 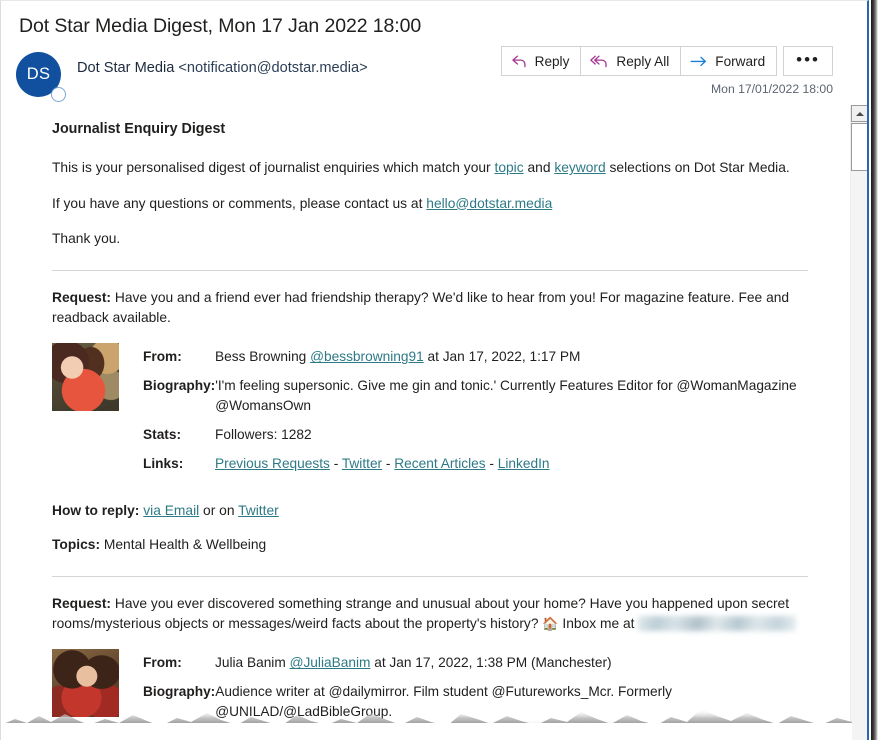 What do you see at coordinates (335, 463) in the screenshot?
I see `link-sep-1a: -` at bounding box center [335, 463].